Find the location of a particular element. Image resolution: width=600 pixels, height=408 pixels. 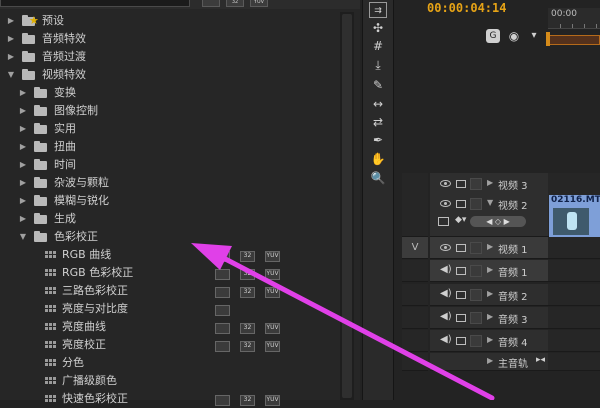

track-header: ▶ 主音轨 ▸◂ is located at coordinates (489, 362).